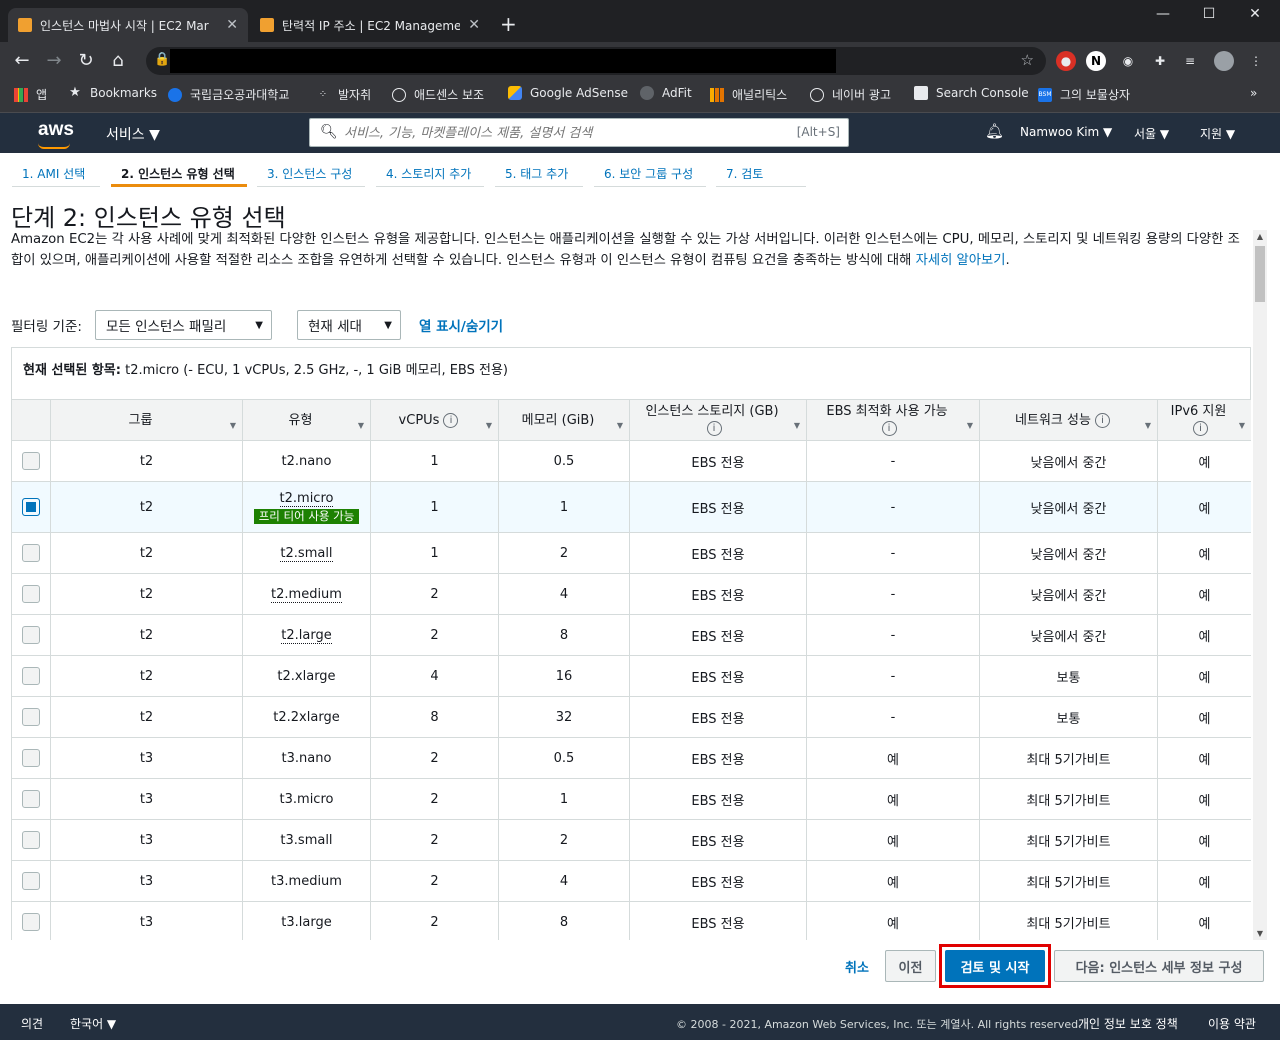 This screenshot has height=1040, width=1280. I want to click on previous-button: 이전, so click(910, 966).